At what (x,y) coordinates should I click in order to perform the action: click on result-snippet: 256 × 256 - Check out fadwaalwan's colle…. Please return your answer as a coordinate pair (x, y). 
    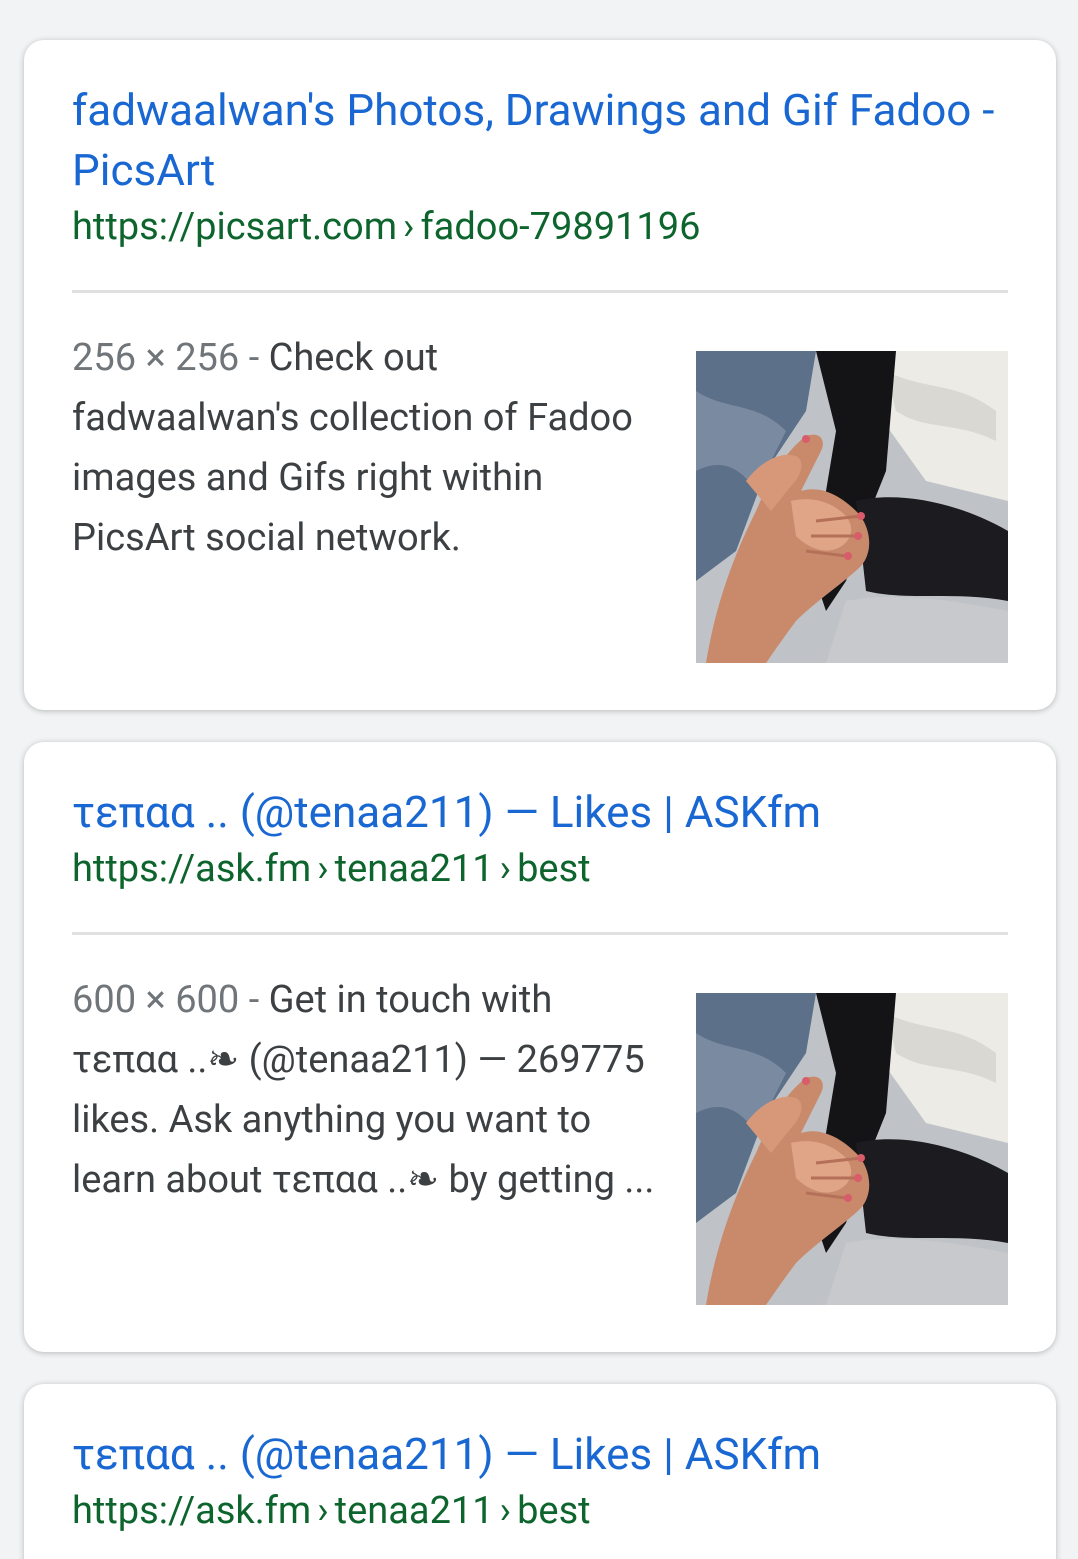
    Looking at the image, I should click on (367, 448).